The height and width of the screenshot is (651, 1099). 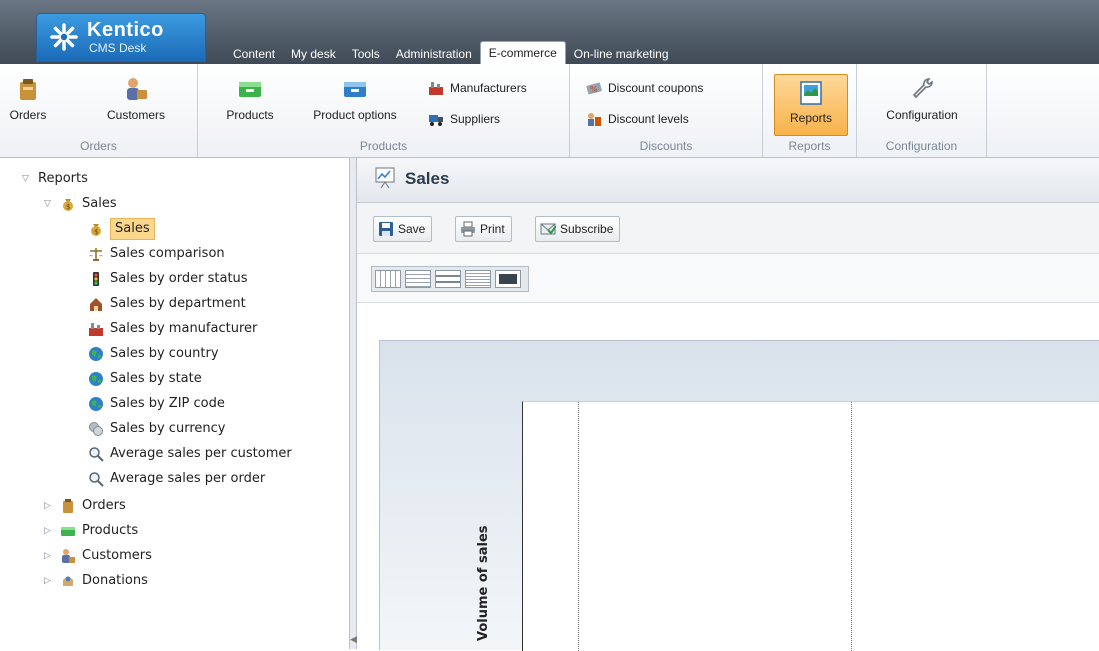 I want to click on tab-on-line-marketing: On-line marketing, so click(x=621, y=54).